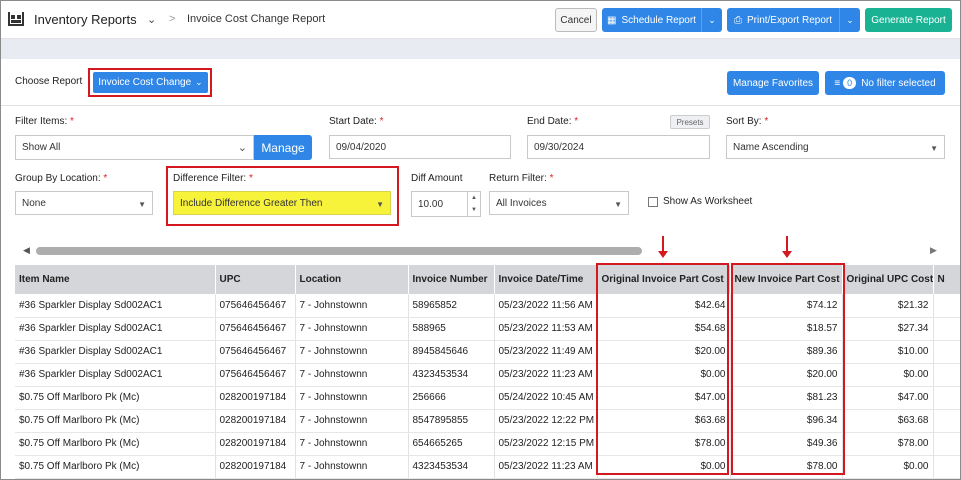  I want to click on table-cell: 05/23/2022 11:23 AM, so click(546, 375).